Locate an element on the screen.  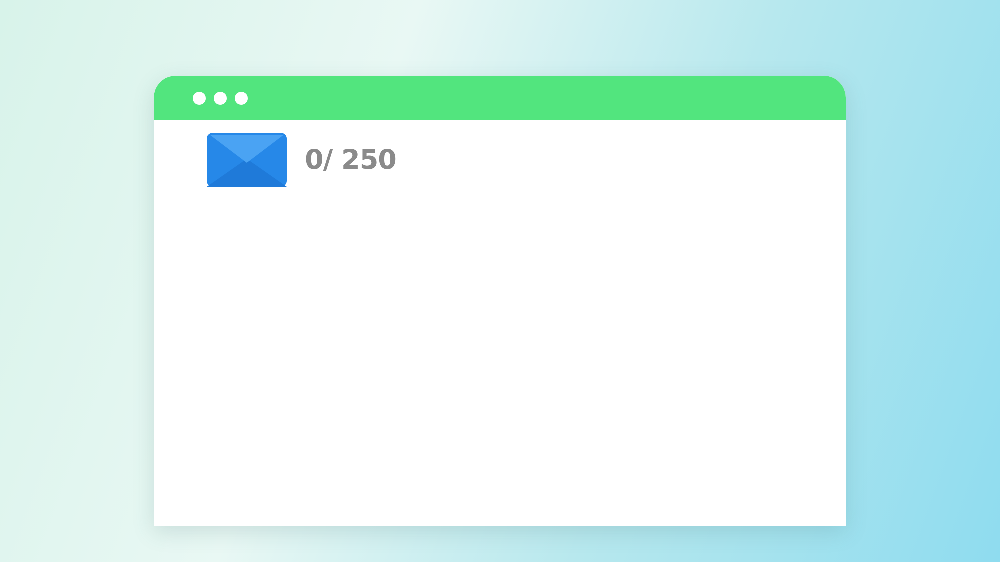
envelope-icon is located at coordinates (247, 160).